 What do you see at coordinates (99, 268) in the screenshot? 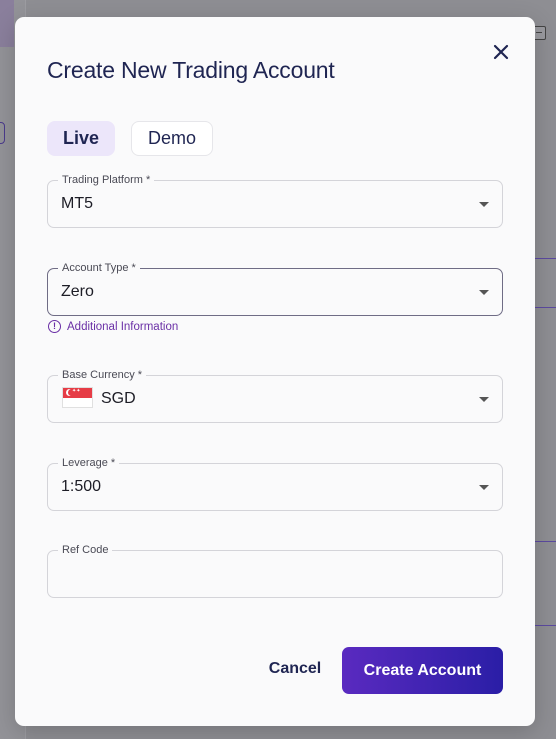
I see `account-type-label: Account Type *` at bounding box center [99, 268].